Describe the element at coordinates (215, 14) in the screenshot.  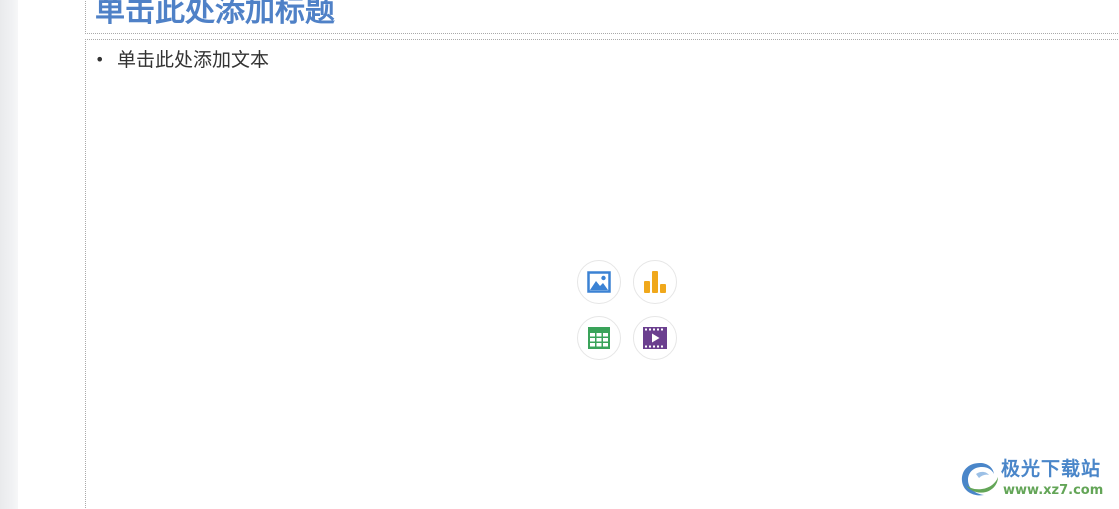
I see `title-placeholder-text: 单击此处添加标题` at that location.